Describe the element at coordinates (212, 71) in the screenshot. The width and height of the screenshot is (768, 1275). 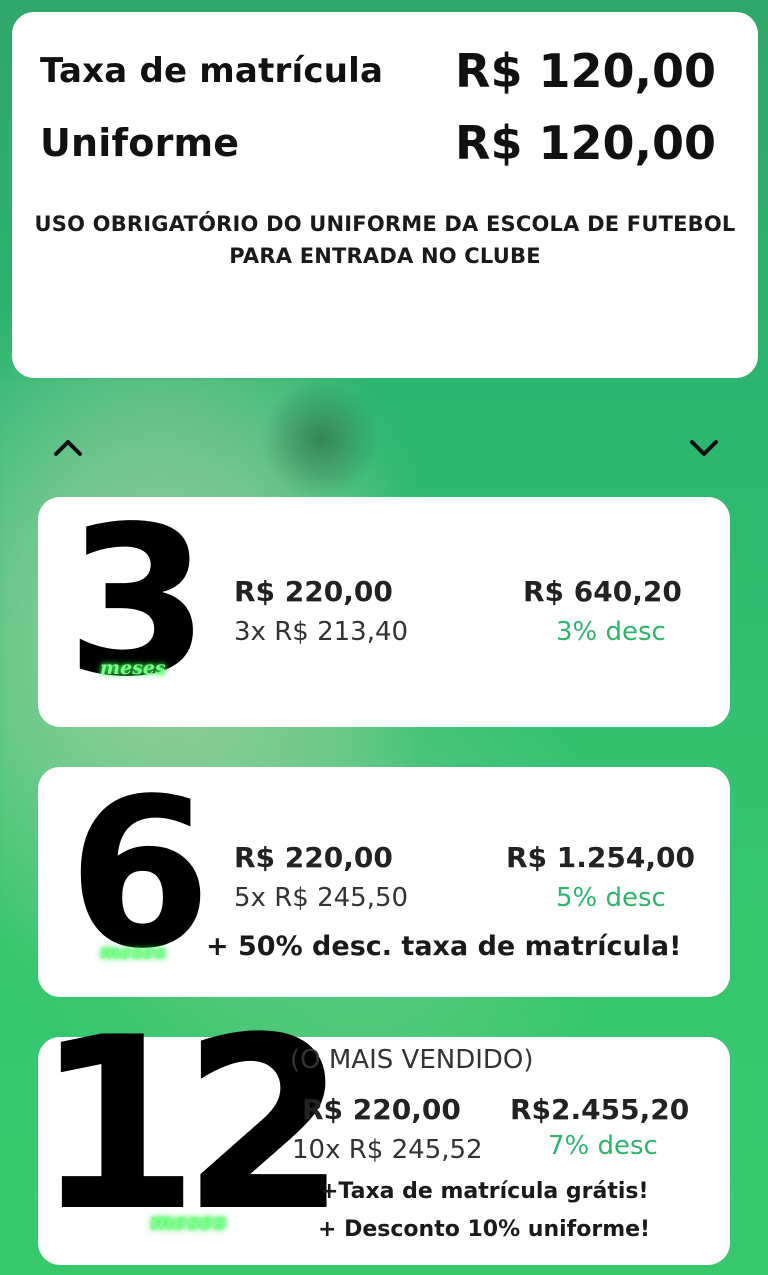
I see `enrollment-fee-label: Taxa de matrícula` at that location.